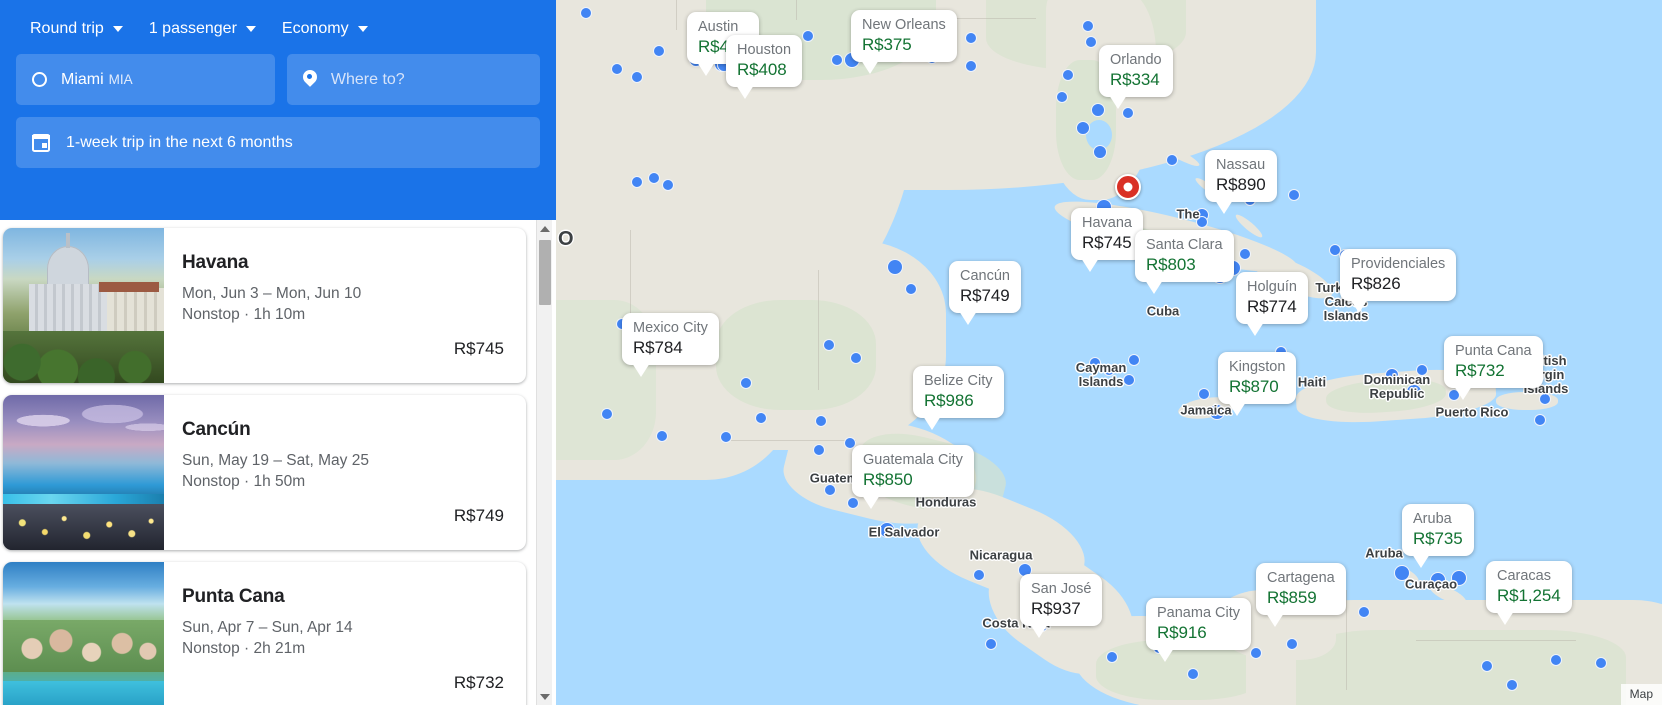  I want to click on destination-input: Where to?, so click(413, 79).